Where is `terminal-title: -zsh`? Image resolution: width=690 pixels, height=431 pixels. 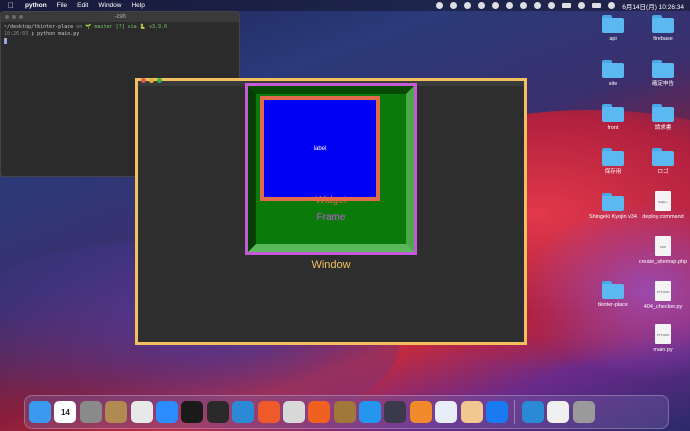 terminal-title: -zsh is located at coordinates (120, 17).